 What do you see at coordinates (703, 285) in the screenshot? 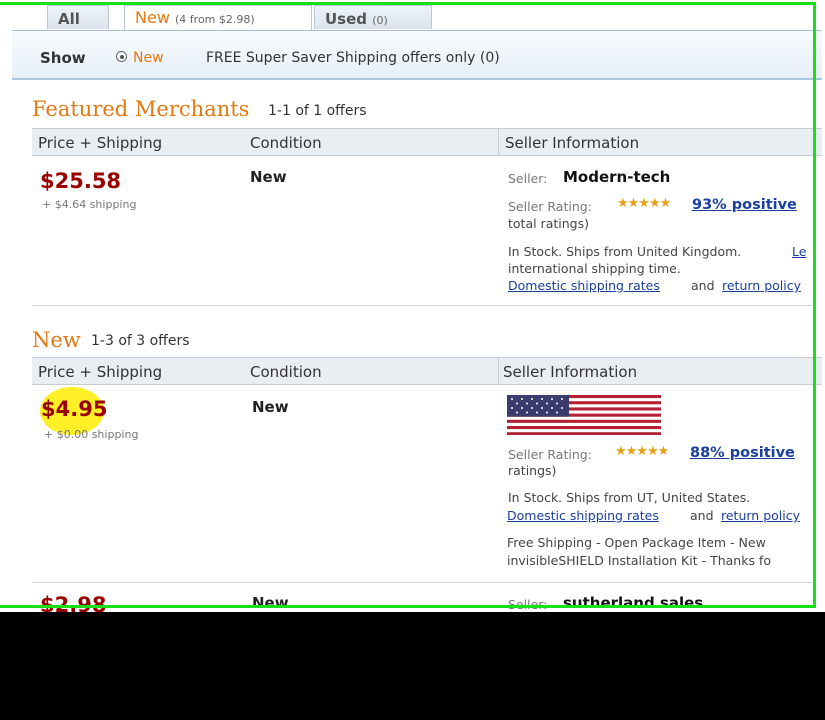
I see `featured-and-text: and` at bounding box center [703, 285].